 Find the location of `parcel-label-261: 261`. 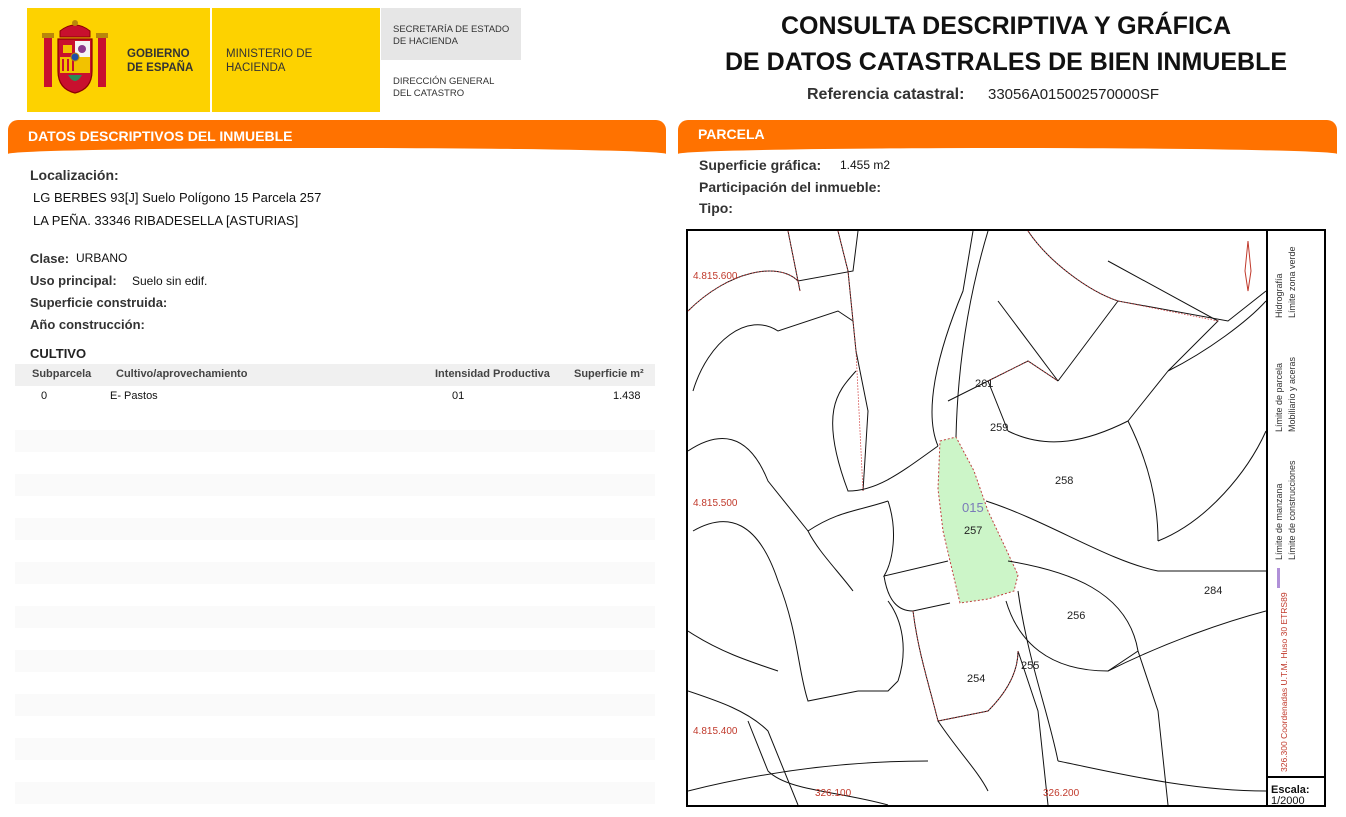

parcel-label-261: 261 is located at coordinates (984, 384).